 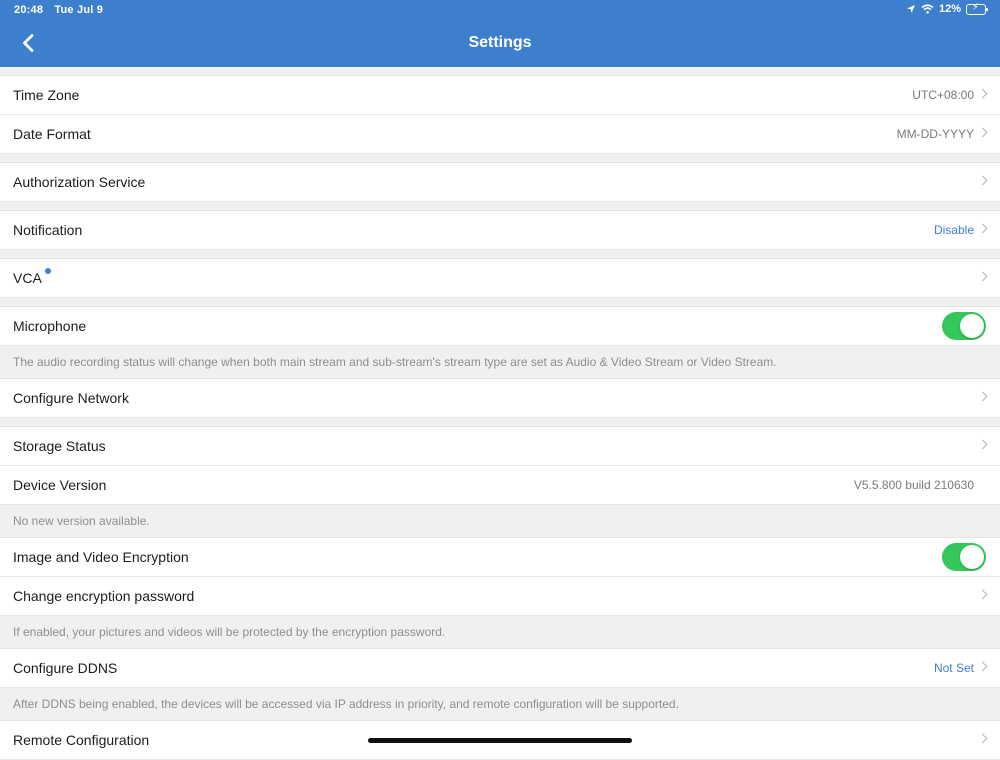 I want to click on status-time: 20:48, so click(x=29, y=10).